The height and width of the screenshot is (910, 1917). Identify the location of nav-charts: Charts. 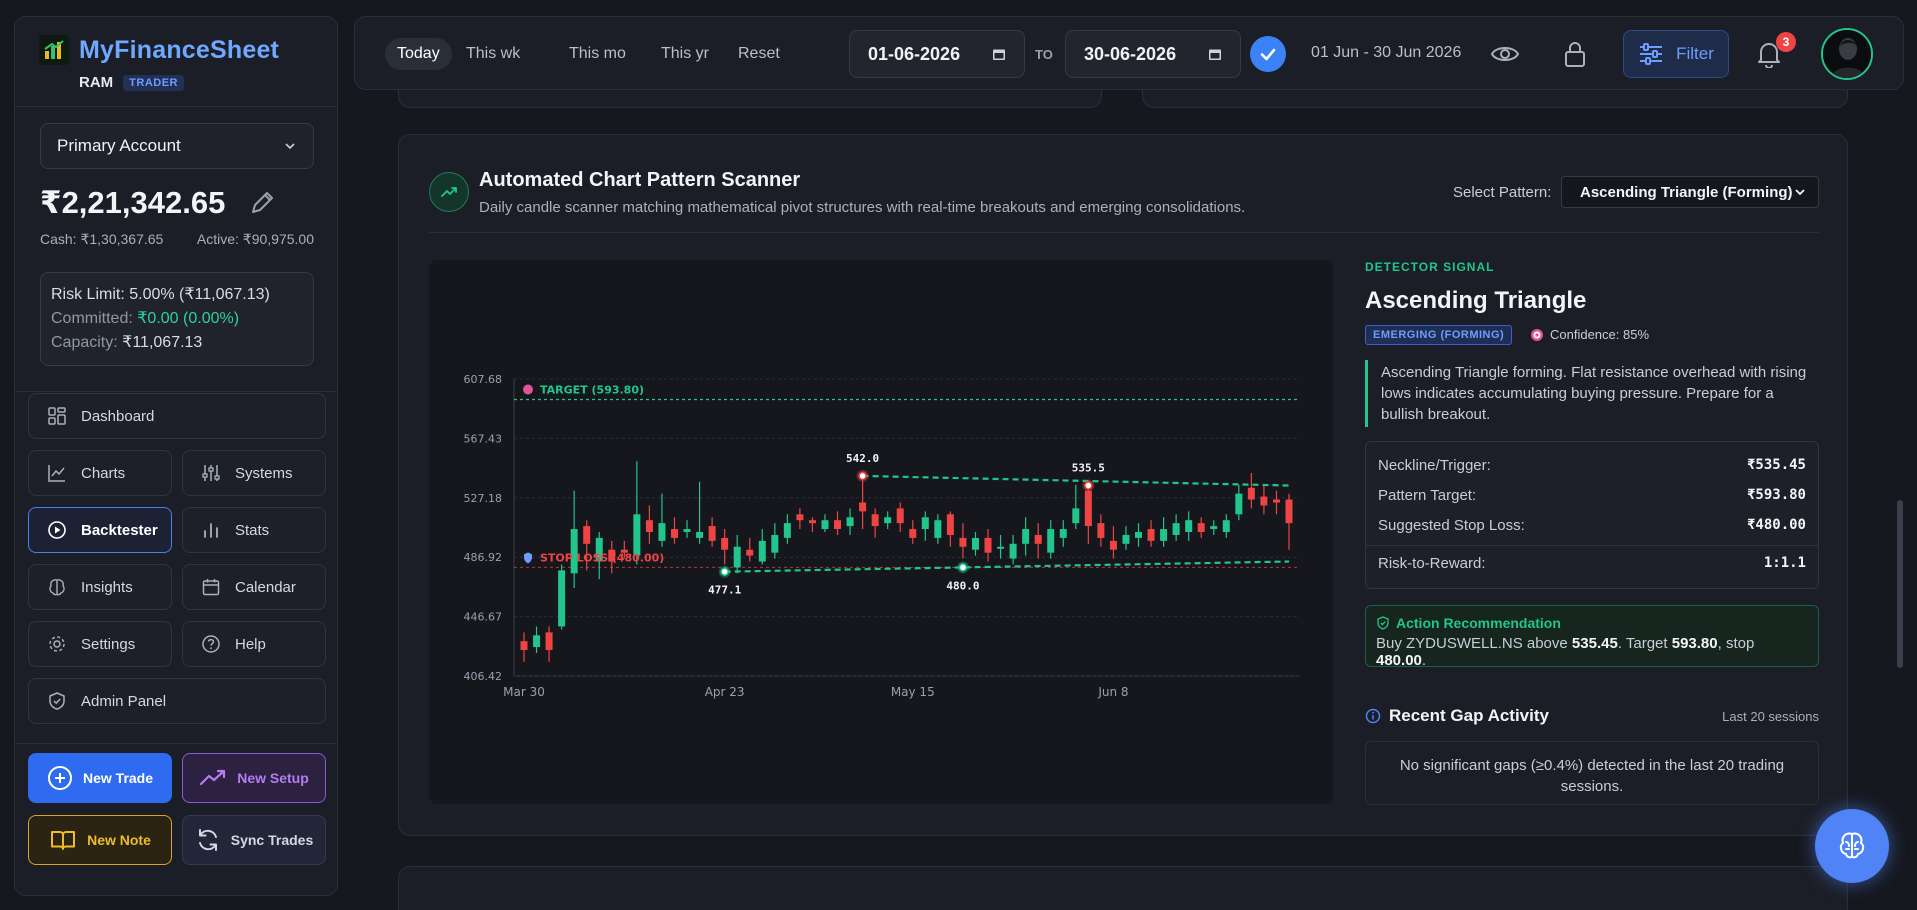
(100, 473).